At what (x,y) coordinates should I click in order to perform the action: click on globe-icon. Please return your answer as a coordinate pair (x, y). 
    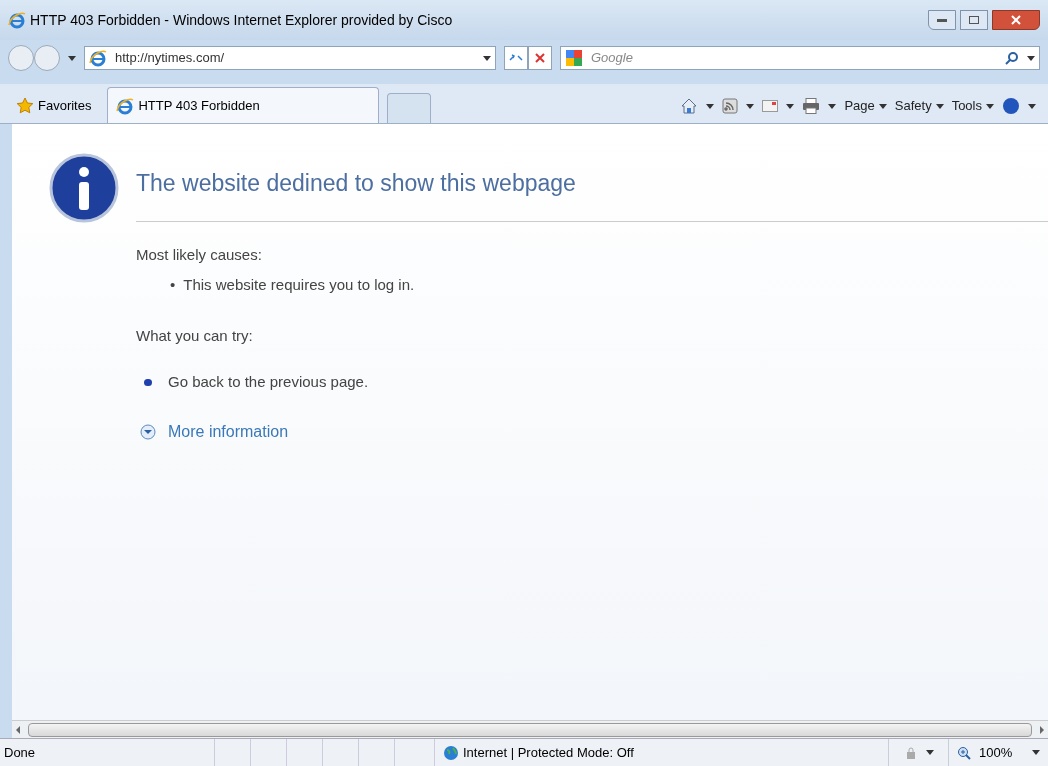
    Looking at the image, I should click on (451, 752).